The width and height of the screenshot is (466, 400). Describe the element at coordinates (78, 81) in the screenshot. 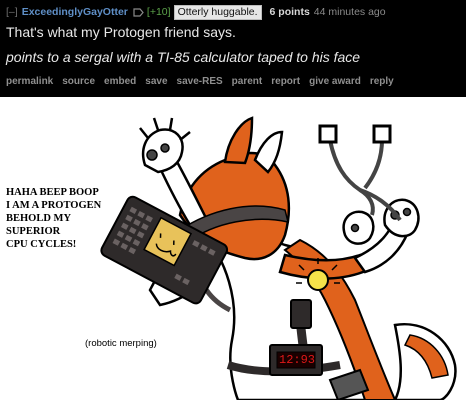

I see `source-link: source` at that location.